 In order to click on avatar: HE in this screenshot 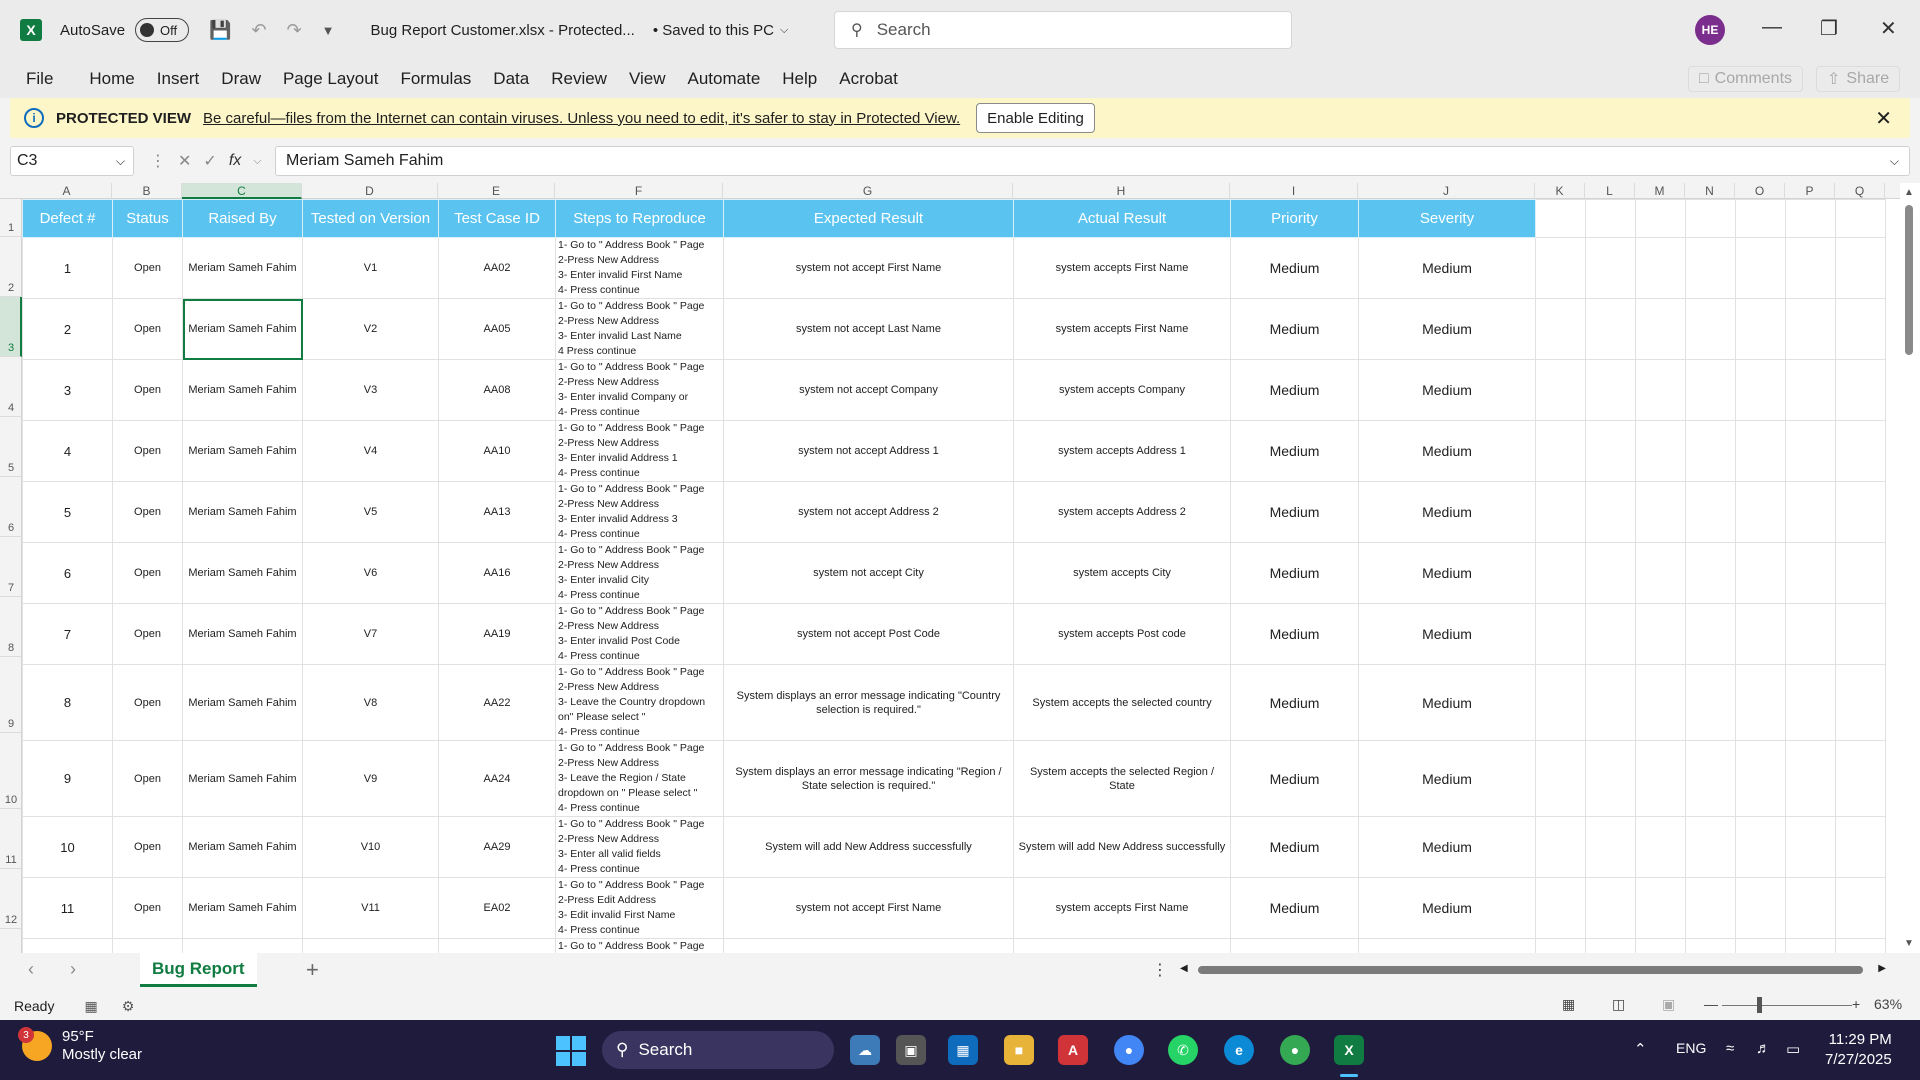, I will do `click(1710, 30)`.